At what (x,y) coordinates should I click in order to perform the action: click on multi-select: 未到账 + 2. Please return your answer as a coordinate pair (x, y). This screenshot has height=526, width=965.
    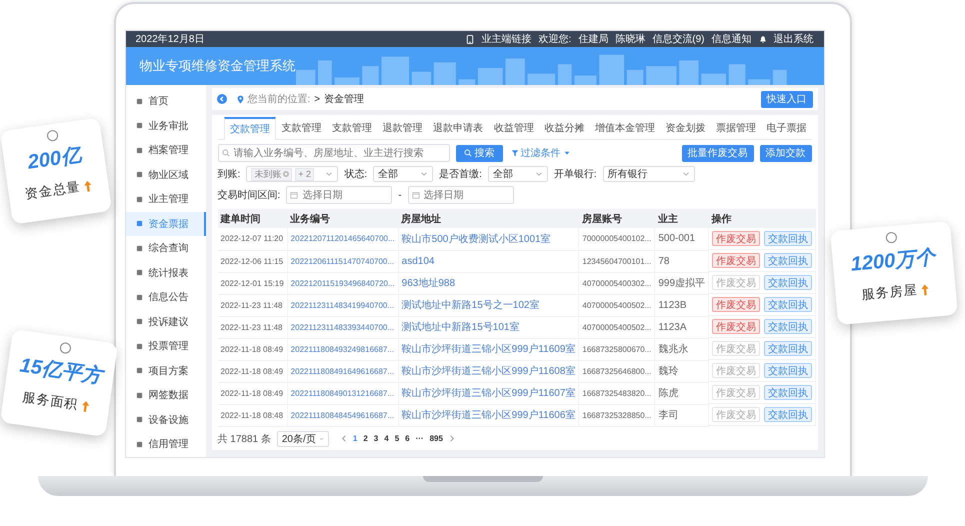
    Looking at the image, I should click on (292, 174).